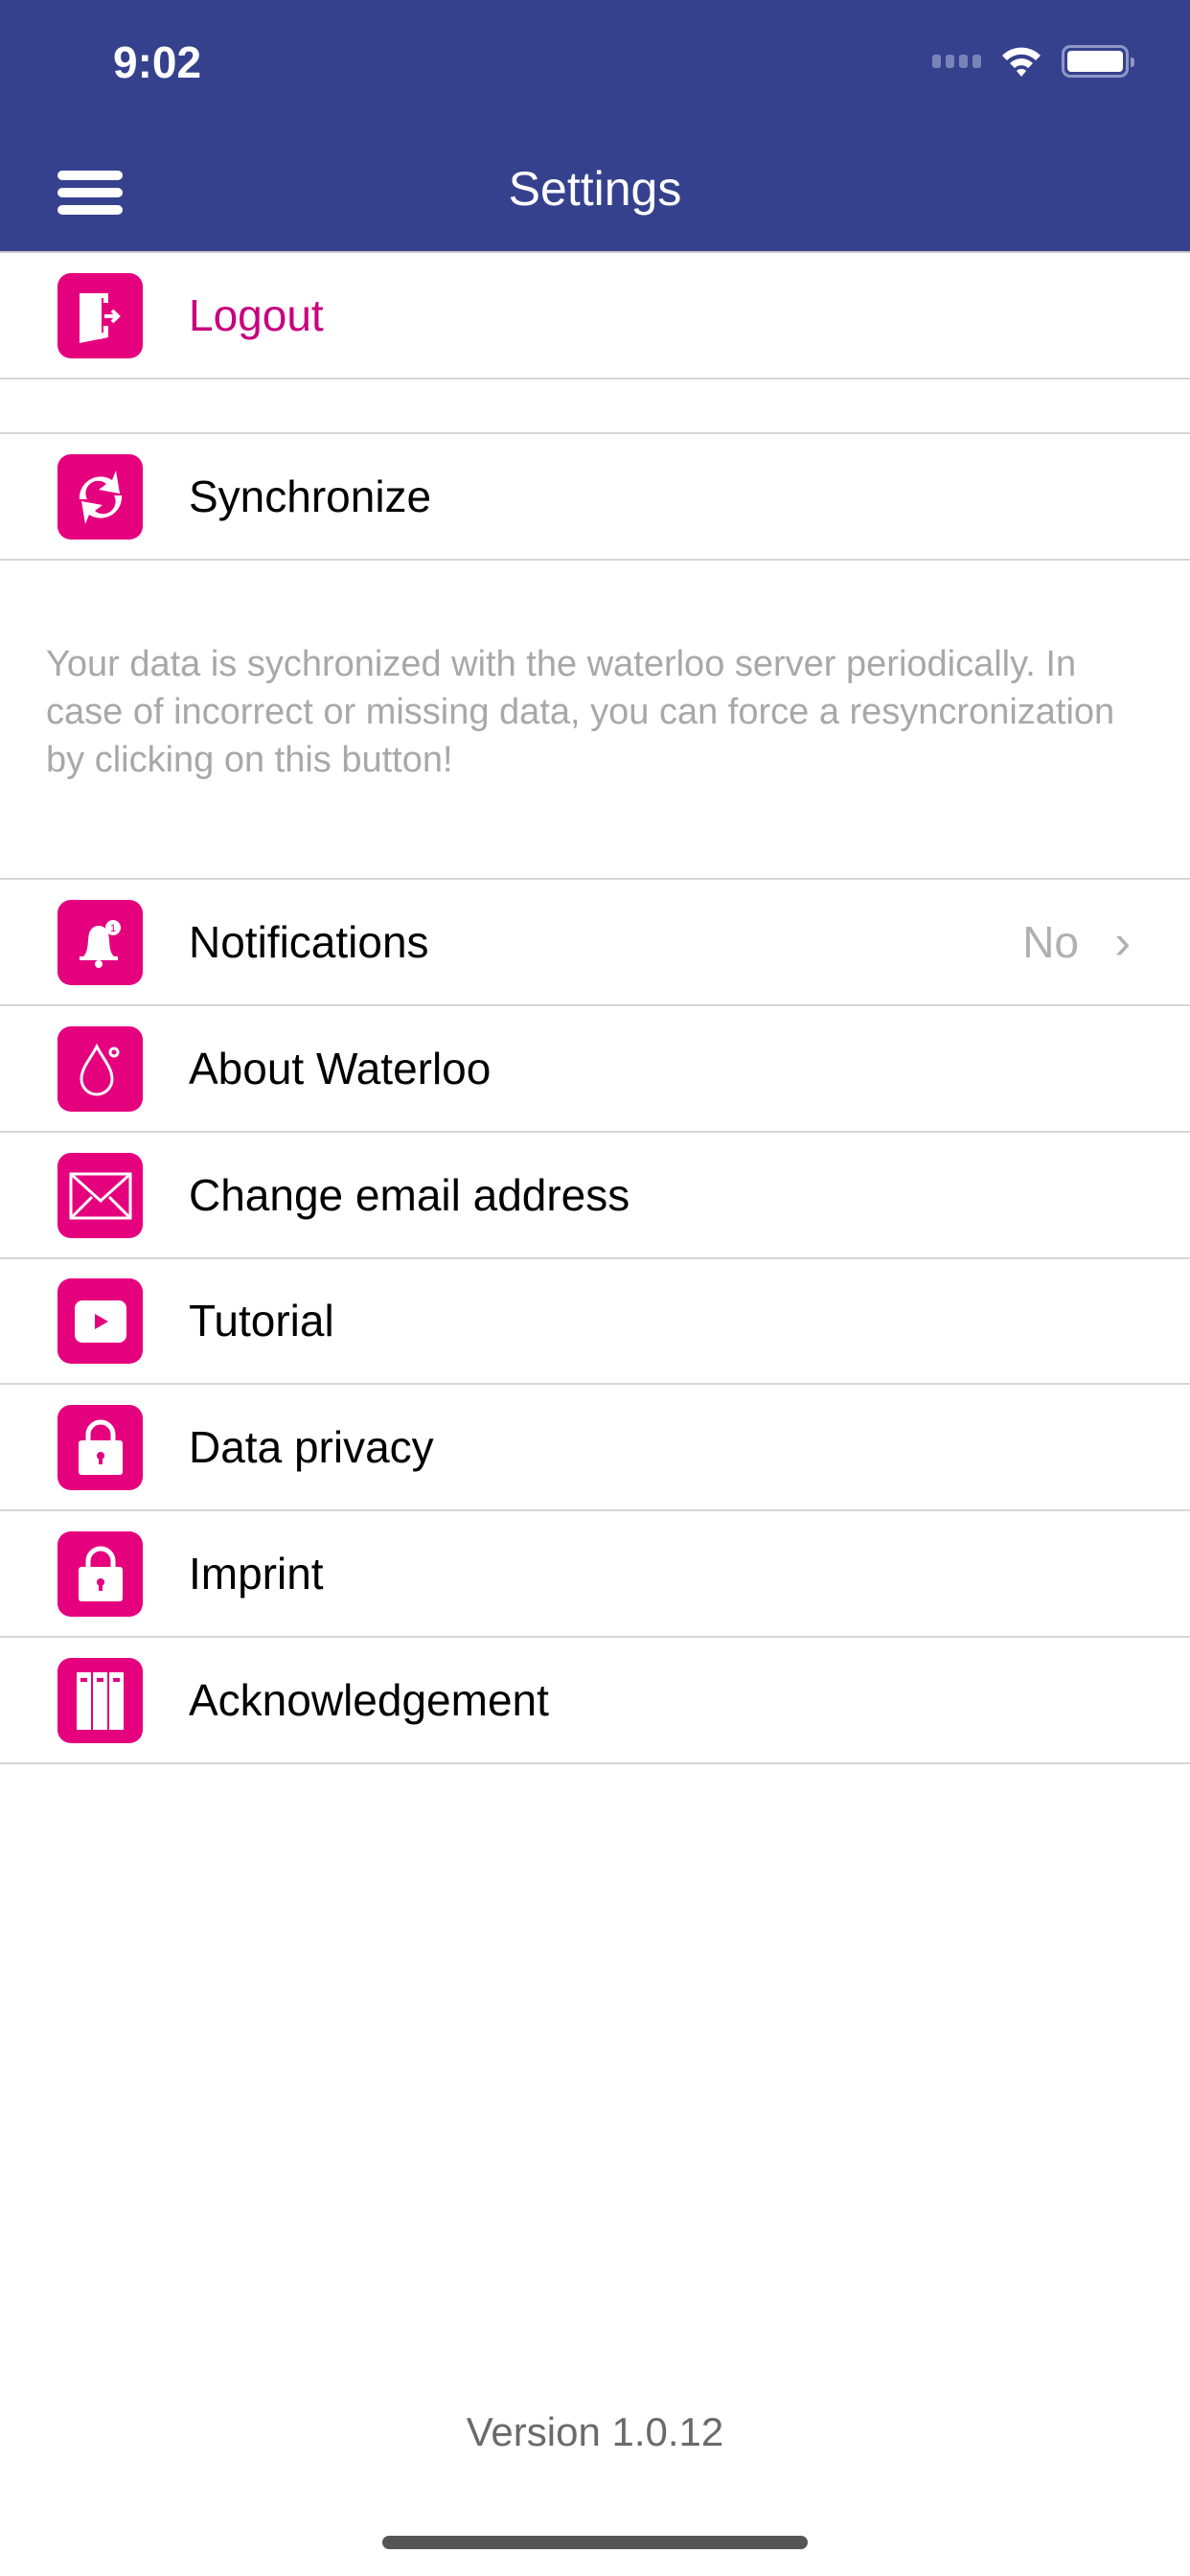 The image size is (1190, 2576). What do you see at coordinates (595, 1701) in the screenshot?
I see `acknowledgement-row: Acknowledgement` at bounding box center [595, 1701].